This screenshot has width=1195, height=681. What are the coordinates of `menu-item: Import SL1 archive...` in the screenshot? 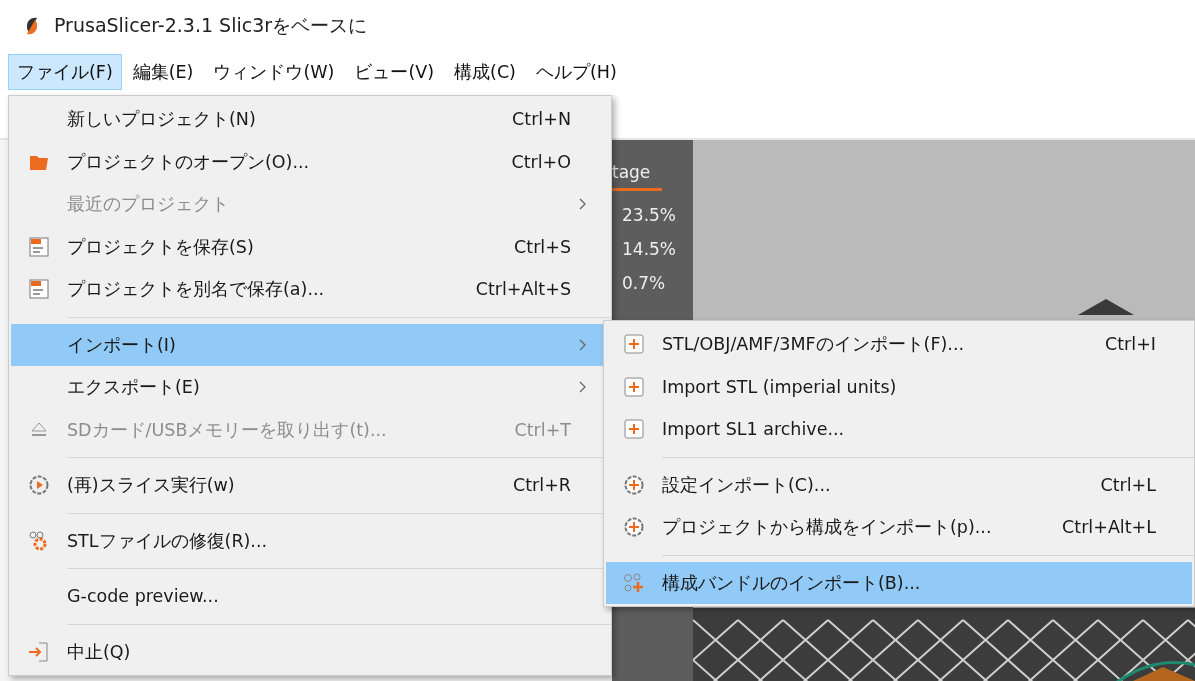 It's located at (899, 429).